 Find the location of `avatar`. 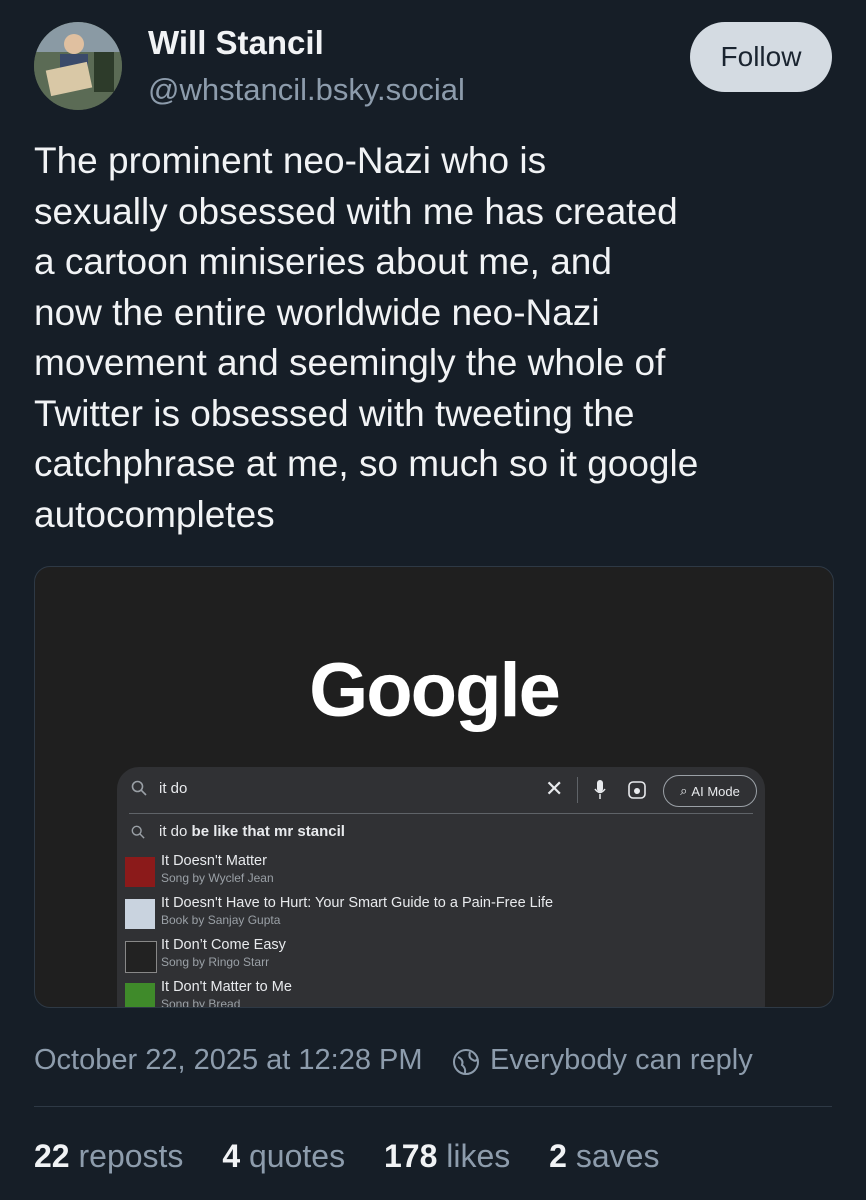

avatar is located at coordinates (78, 66).